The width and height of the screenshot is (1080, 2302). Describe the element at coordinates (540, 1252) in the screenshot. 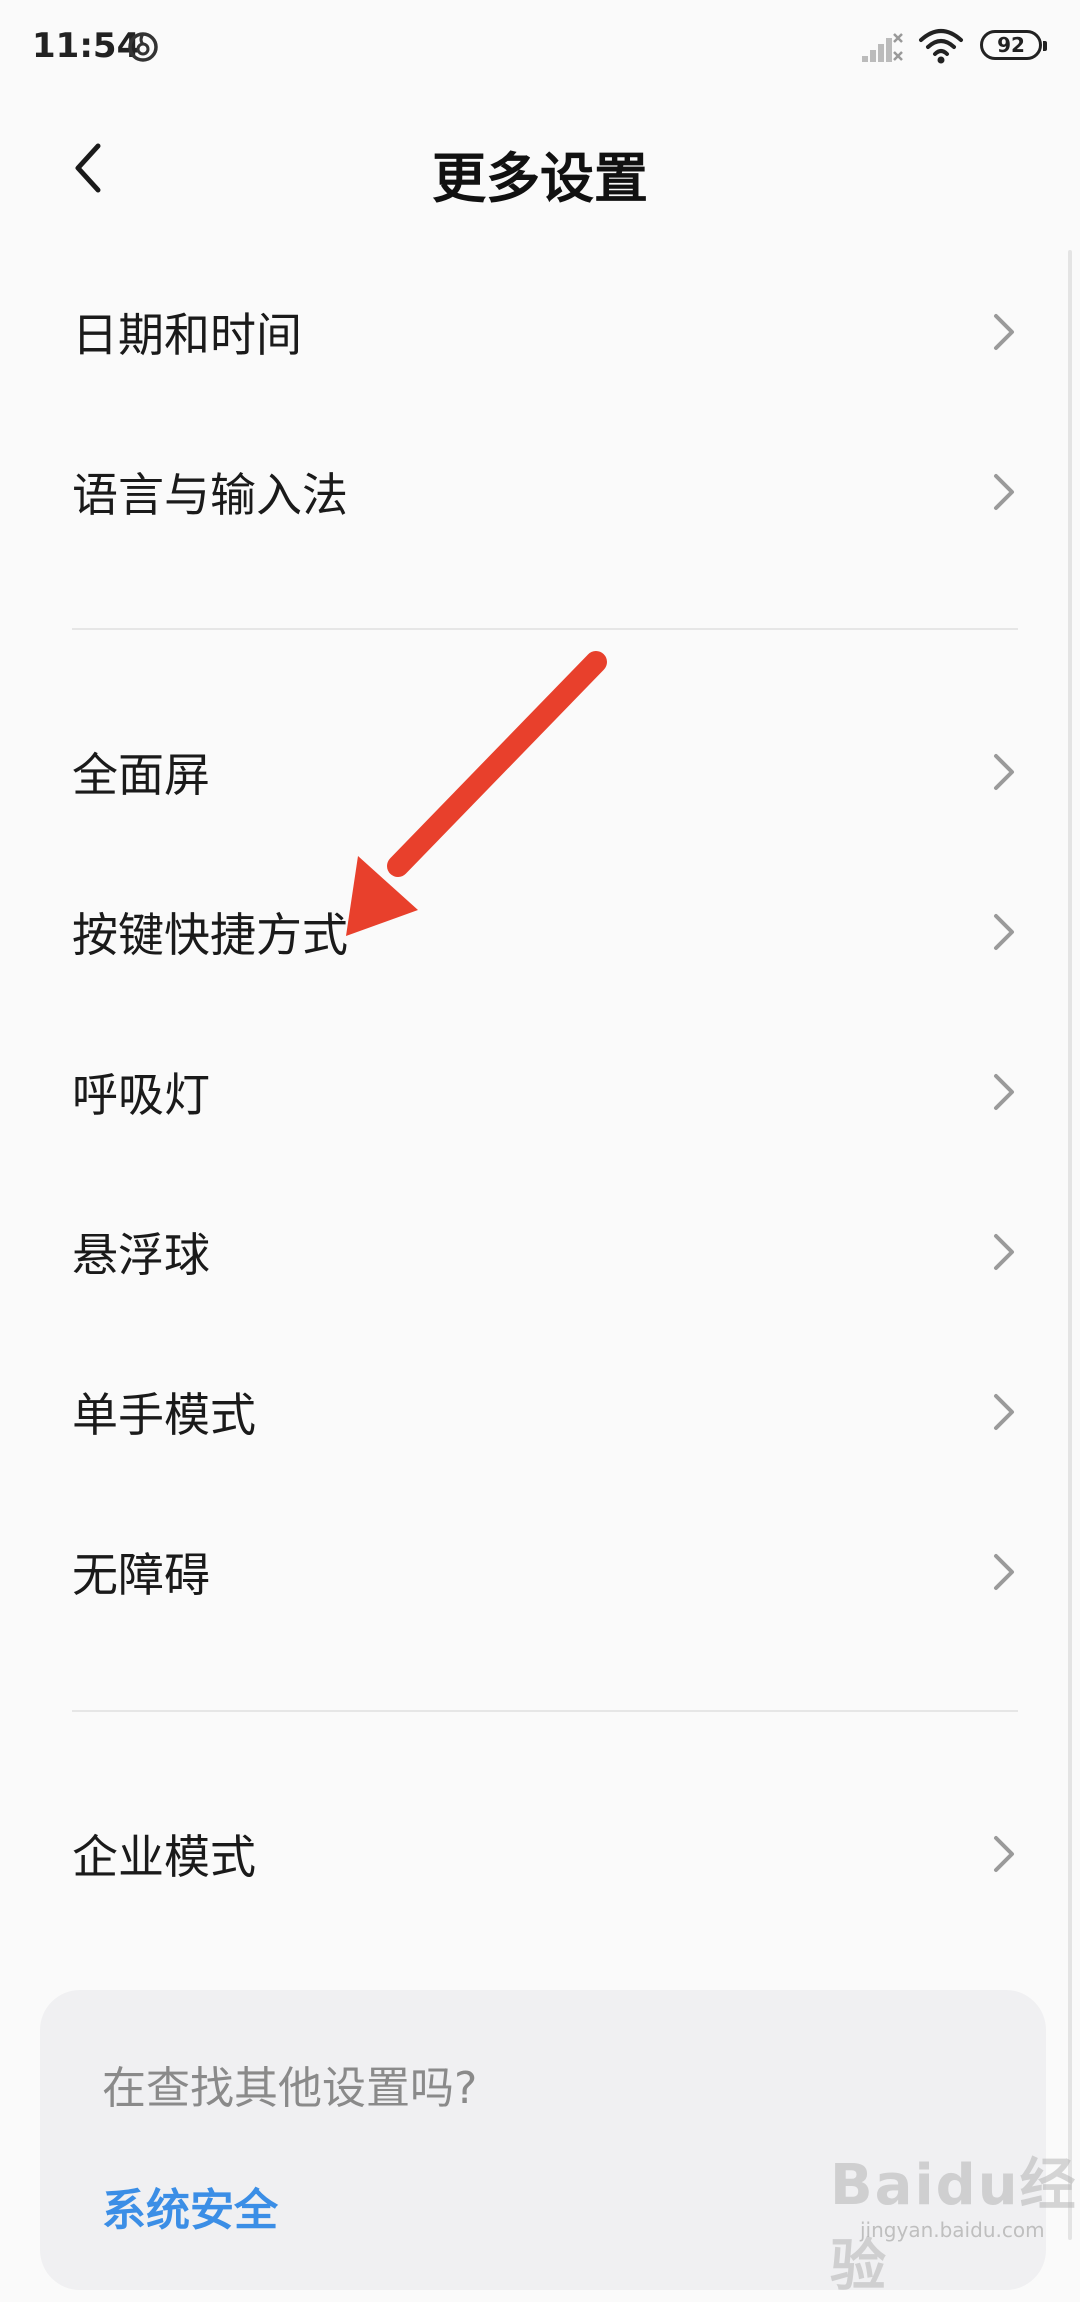

I see `settings-item-floating-ball: 悬浮球` at that location.